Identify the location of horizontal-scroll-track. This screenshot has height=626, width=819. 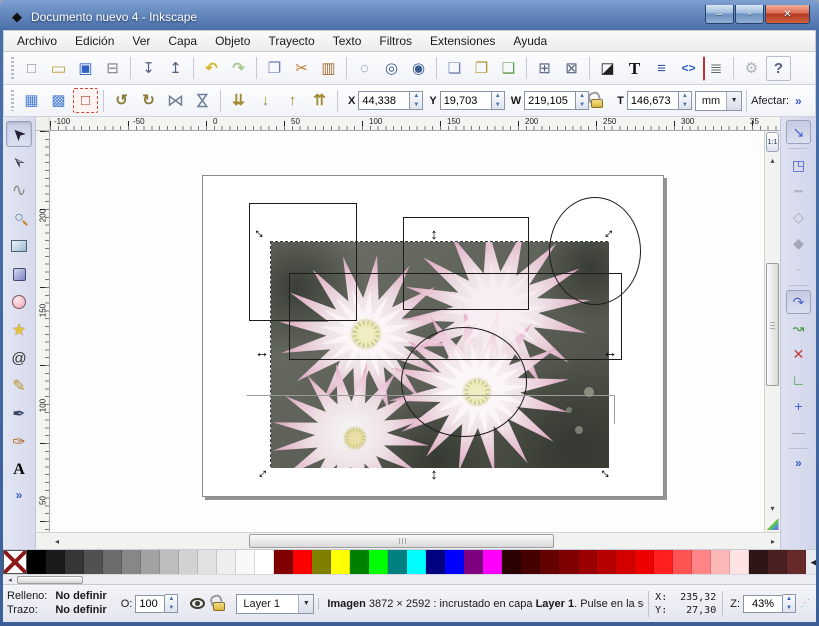
(415, 541).